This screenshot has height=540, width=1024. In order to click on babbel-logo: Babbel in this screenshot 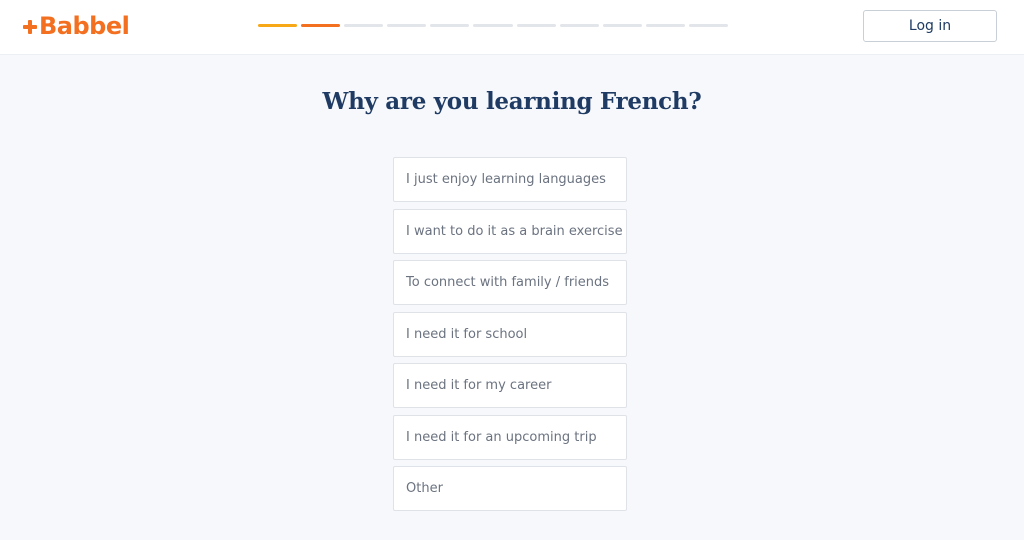, I will do `click(76, 26)`.